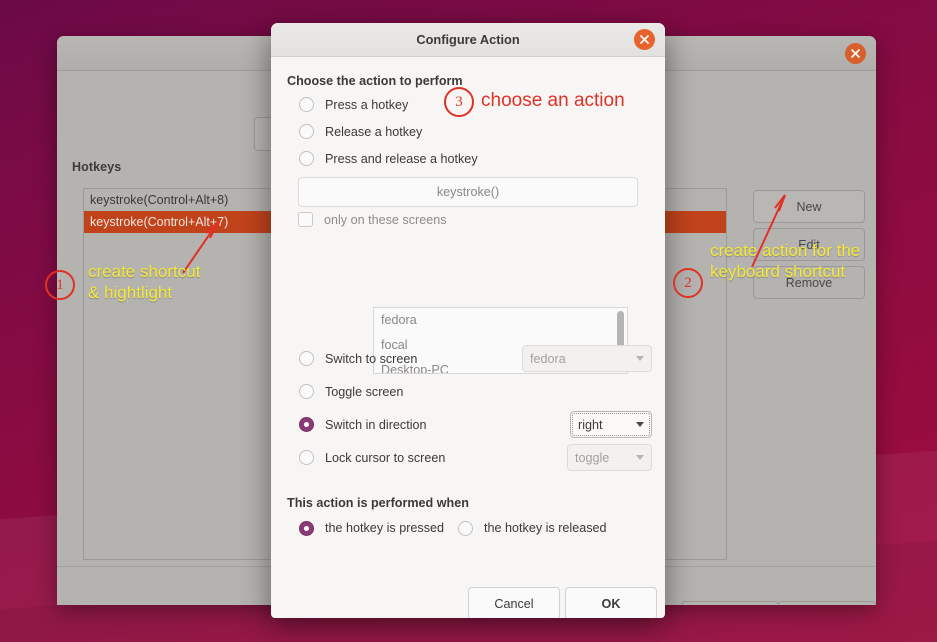 This screenshot has height=642, width=937. Describe the element at coordinates (375, 81) in the screenshot. I see `section-title-action: Choose the action to perform` at that location.